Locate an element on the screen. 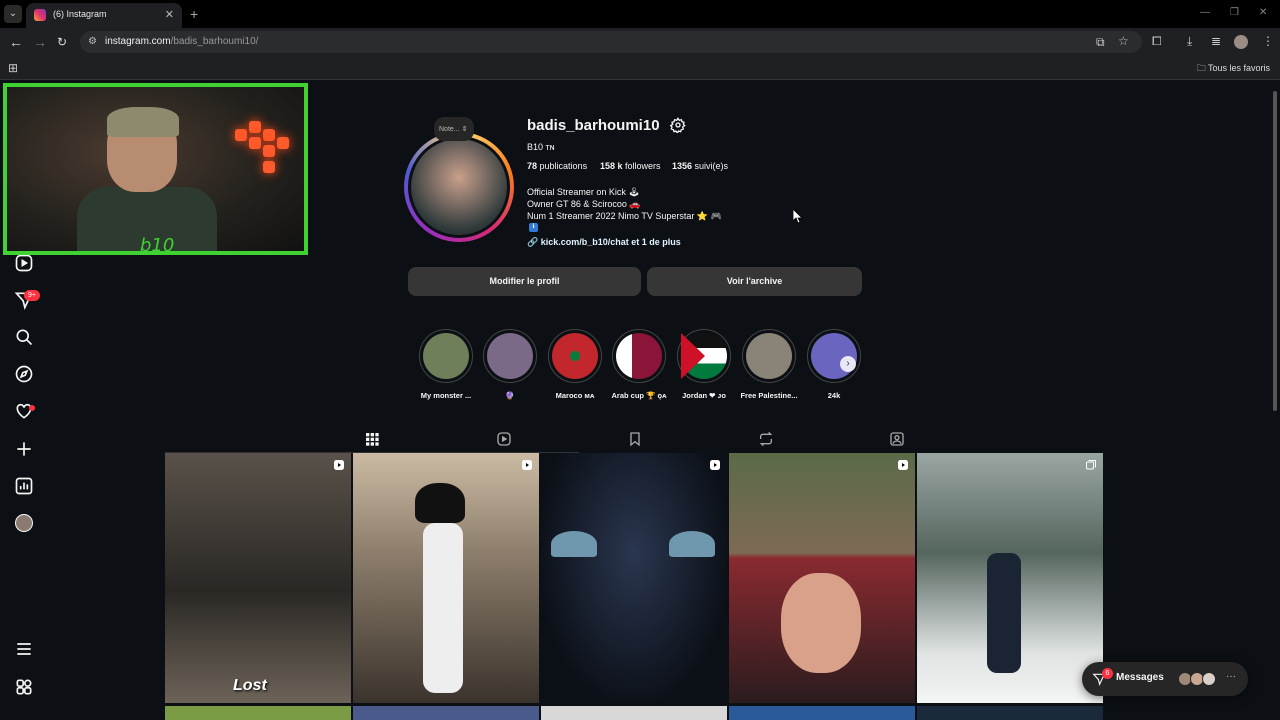 Image resolution: width=1280 pixels, height=720 pixels. highlight-cover is located at coordinates (446, 356).